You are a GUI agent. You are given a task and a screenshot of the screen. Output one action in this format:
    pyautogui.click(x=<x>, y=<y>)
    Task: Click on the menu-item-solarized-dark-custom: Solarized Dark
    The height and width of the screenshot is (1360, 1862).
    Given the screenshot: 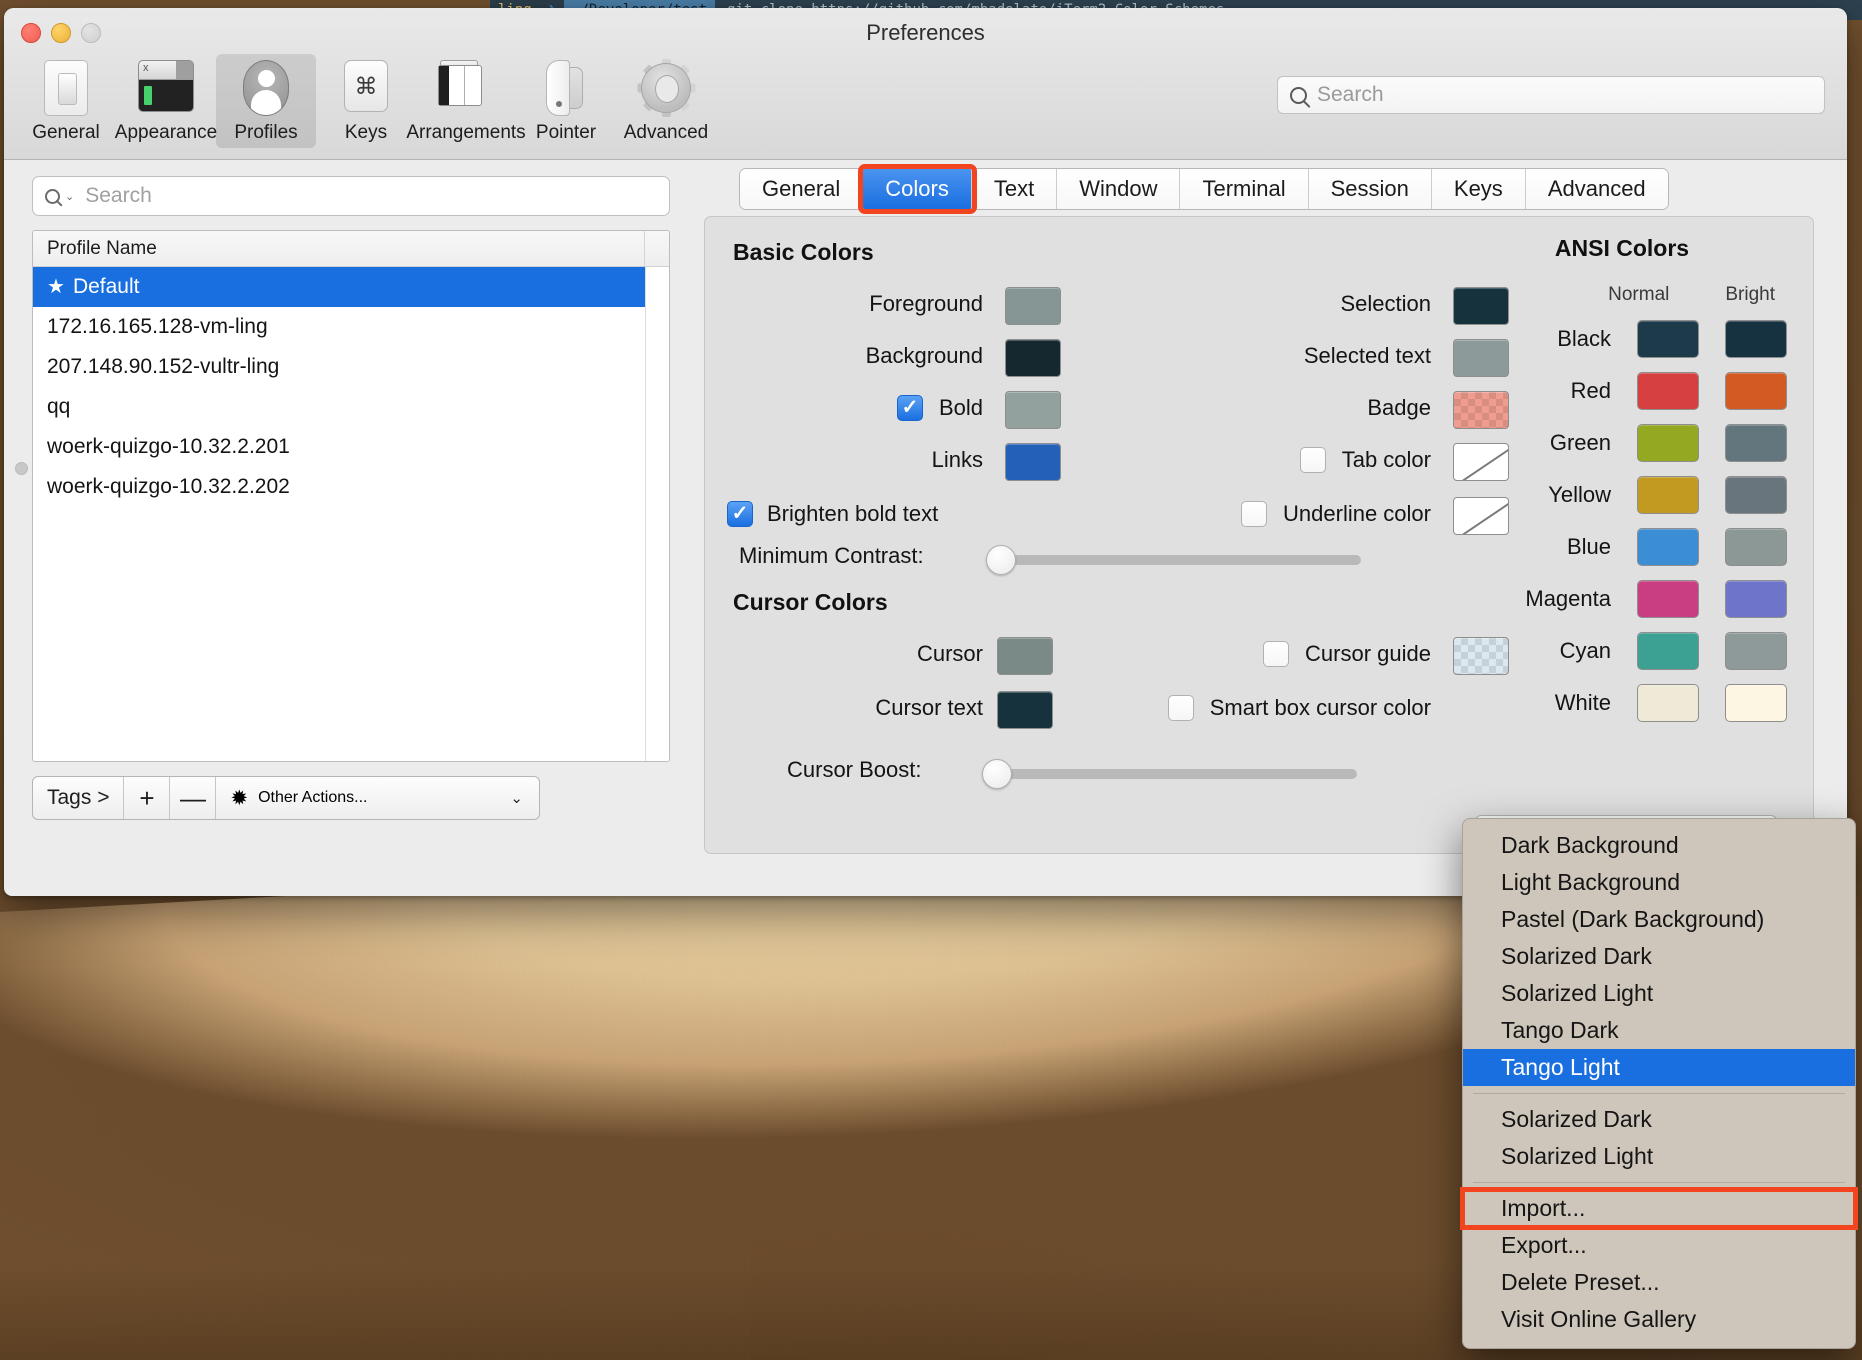 What is the action you would take?
    pyautogui.click(x=1659, y=1119)
    